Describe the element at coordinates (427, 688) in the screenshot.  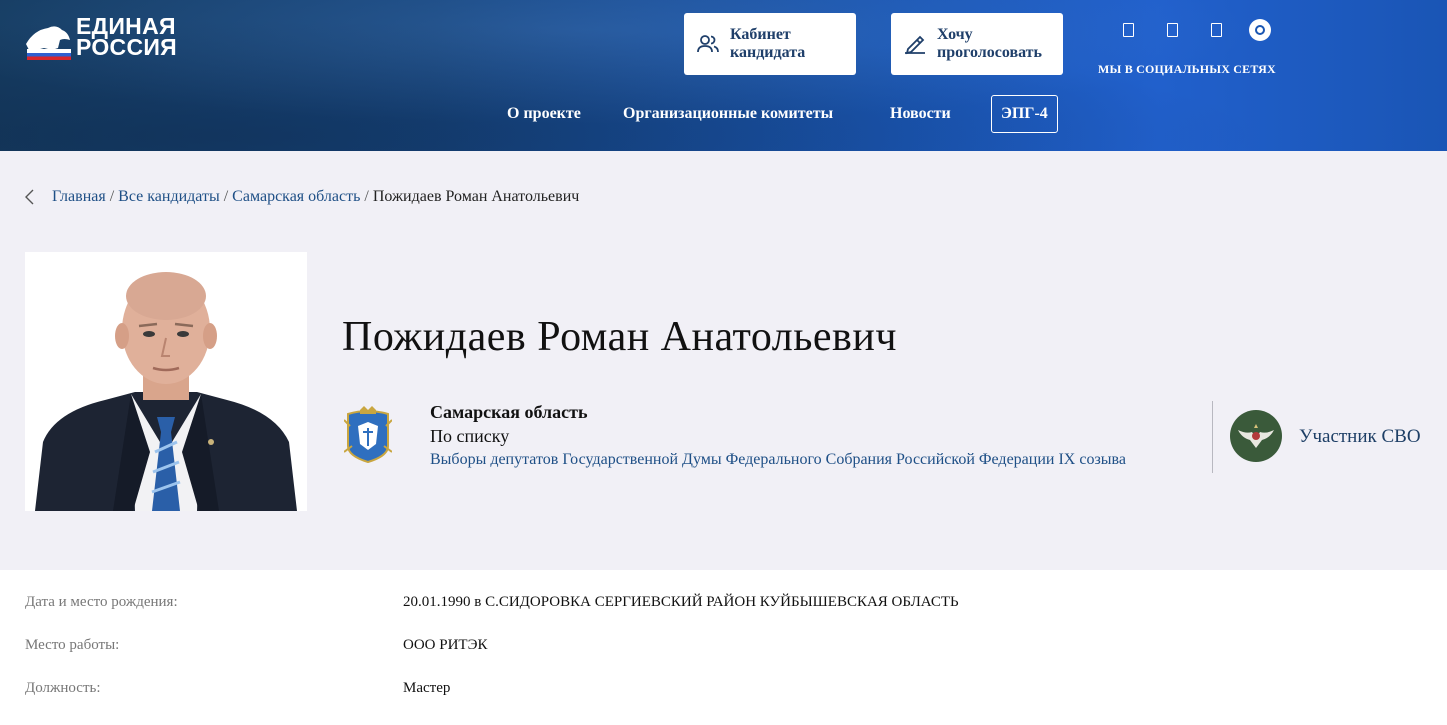
I see `detail-value: Мастер` at that location.